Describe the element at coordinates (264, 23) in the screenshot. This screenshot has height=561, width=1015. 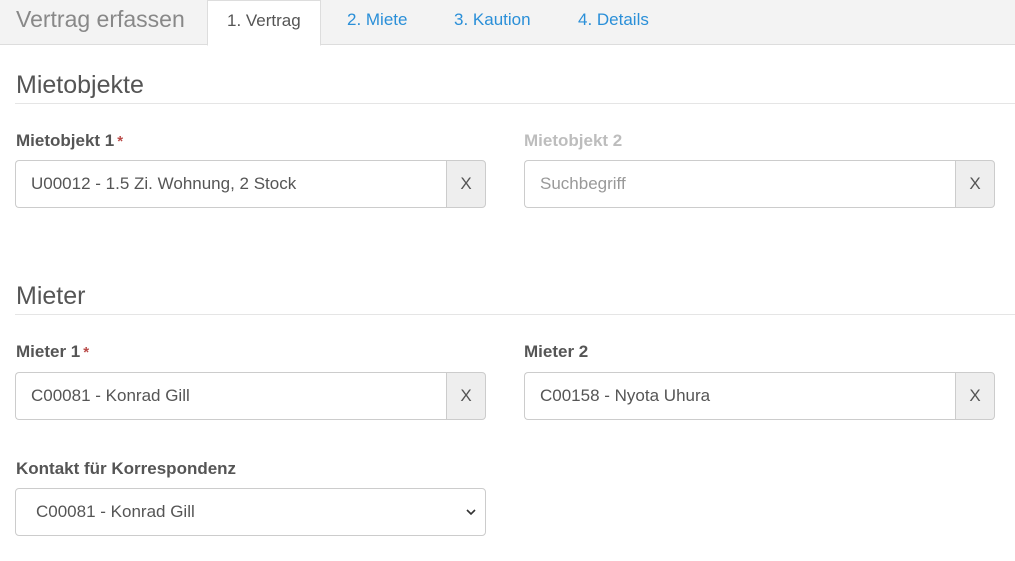
I see `tab-vertrag: 1. Vertrag` at that location.